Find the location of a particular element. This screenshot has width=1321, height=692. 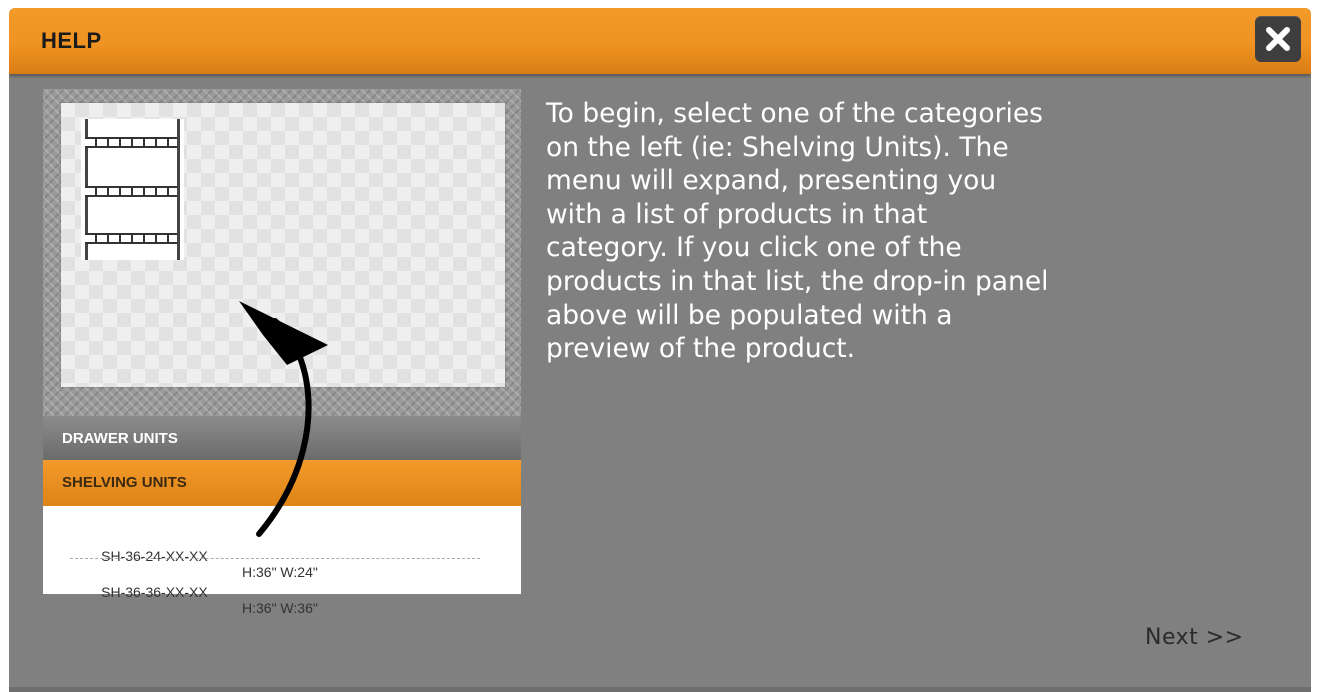

dialog-titlebar: HELP is located at coordinates (660, 41).